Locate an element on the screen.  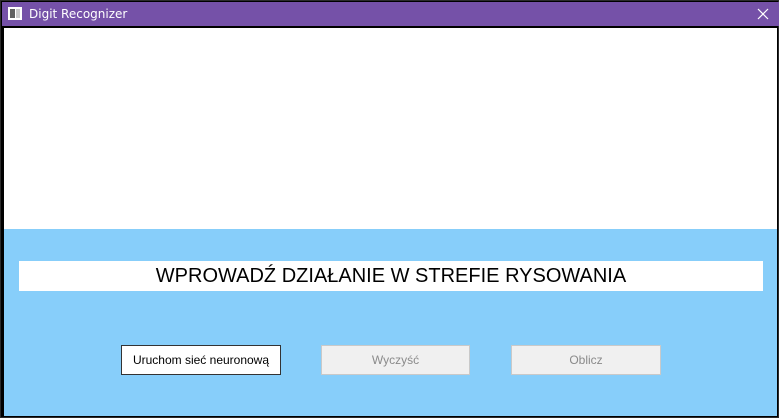
app-icon is located at coordinates (15, 13).